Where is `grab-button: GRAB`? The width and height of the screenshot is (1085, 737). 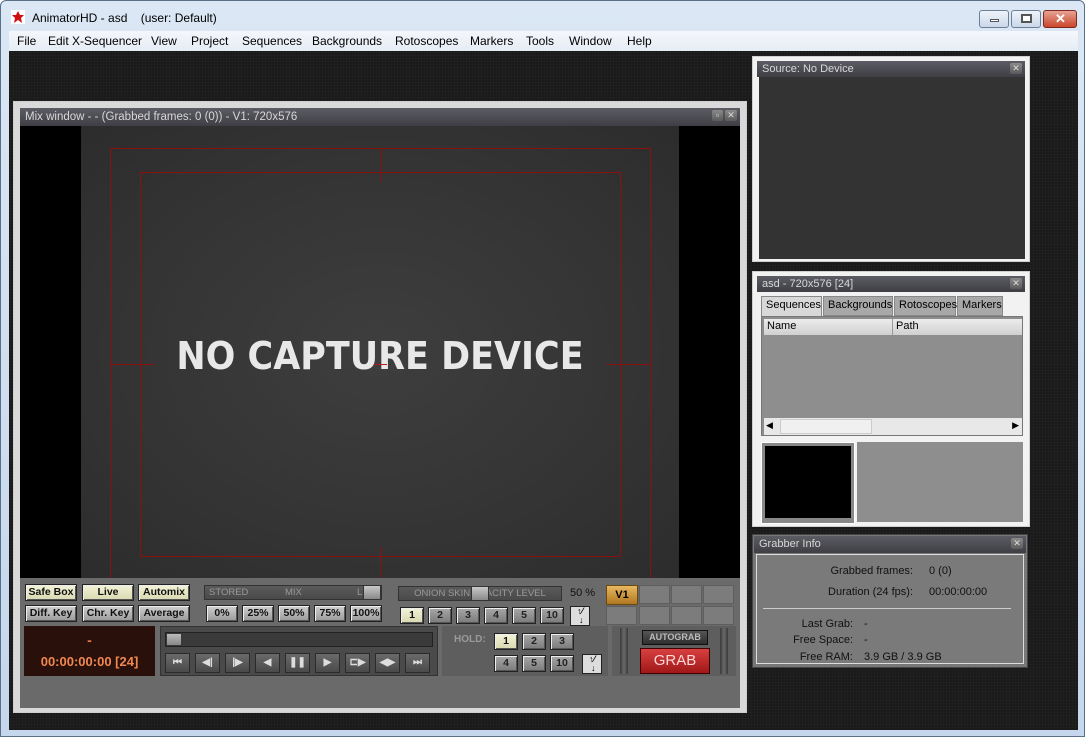 grab-button: GRAB is located at coordinates (675, 661).